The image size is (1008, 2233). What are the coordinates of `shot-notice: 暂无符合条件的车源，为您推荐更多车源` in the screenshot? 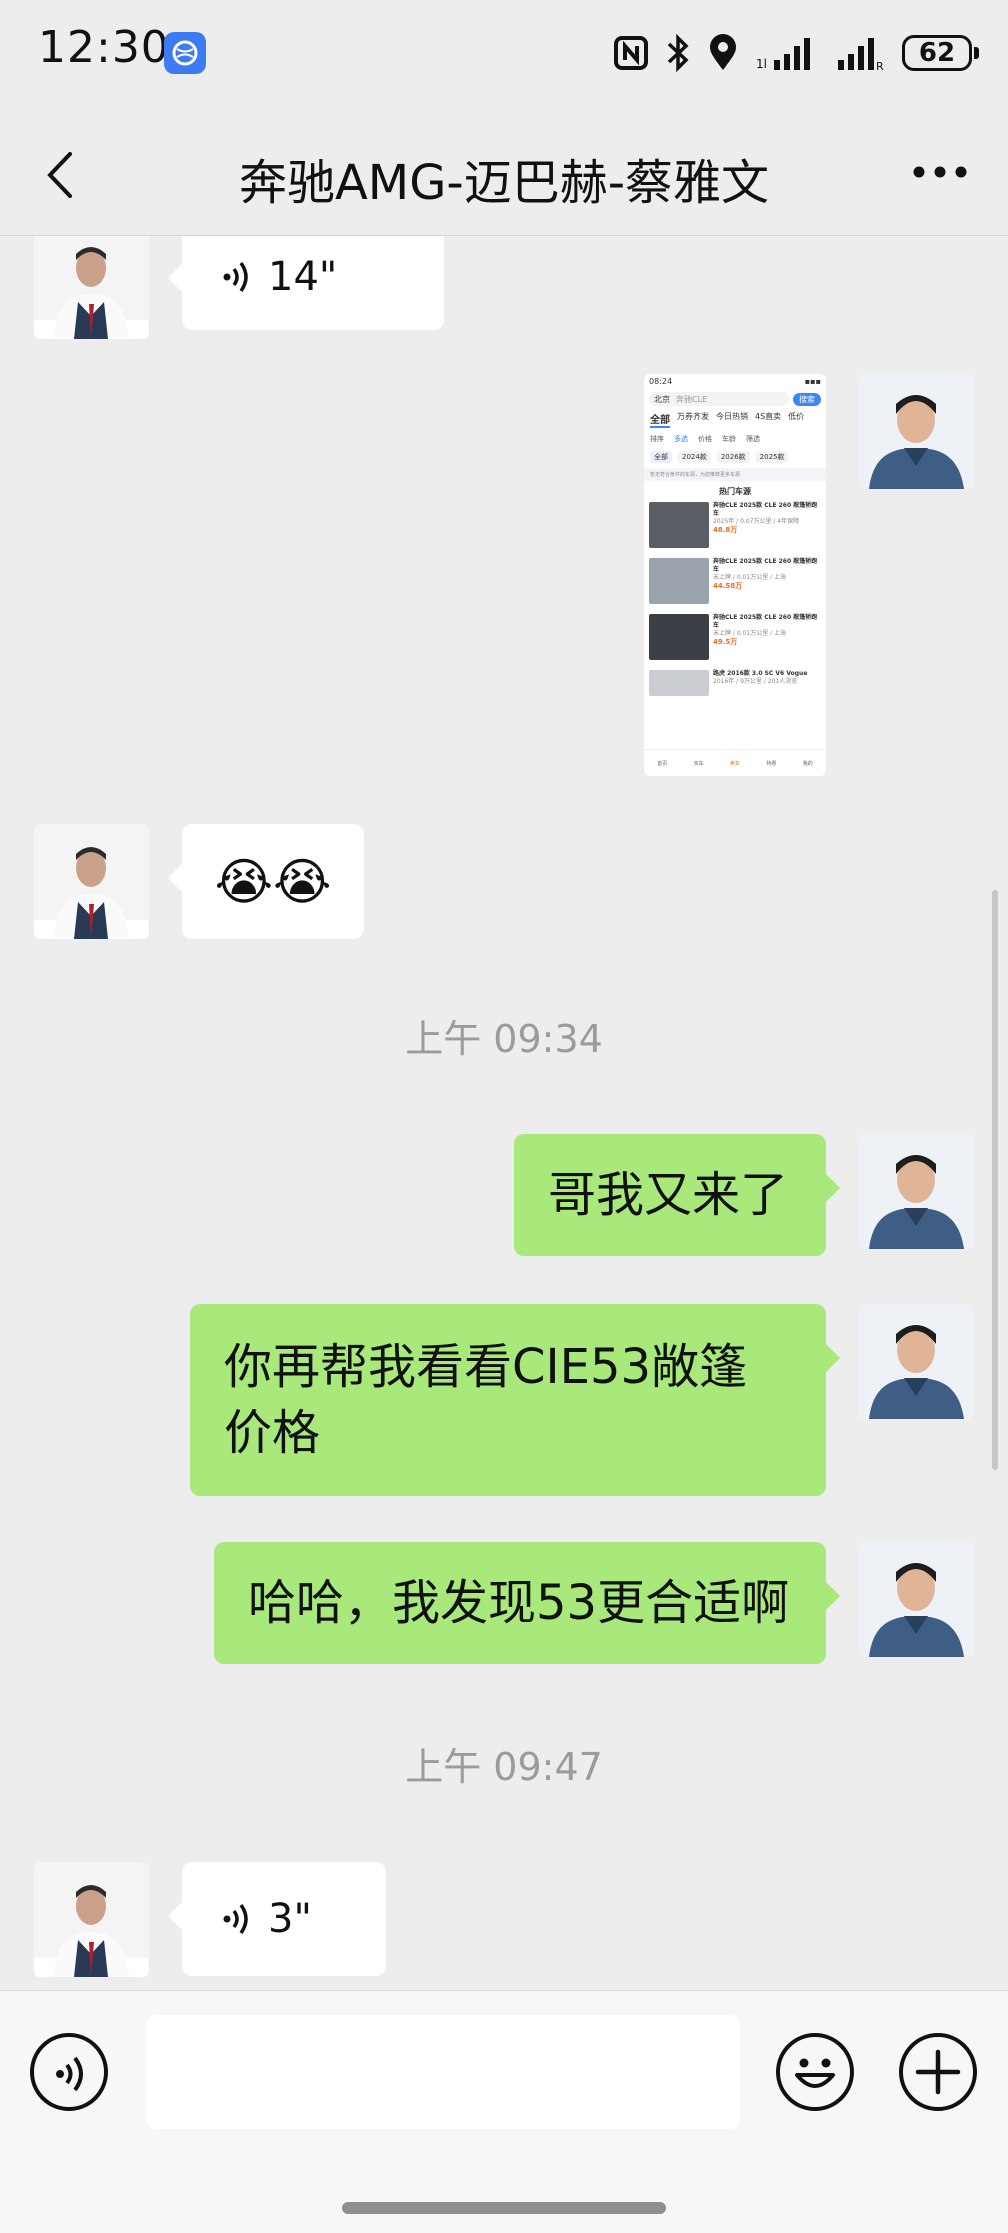 It's located at (735, 474).